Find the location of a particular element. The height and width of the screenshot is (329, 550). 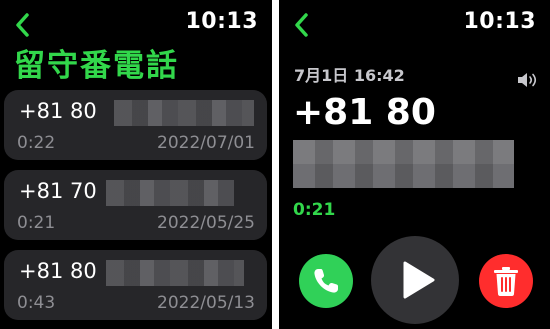

speaker-icon is located at coordinates (527, 80).